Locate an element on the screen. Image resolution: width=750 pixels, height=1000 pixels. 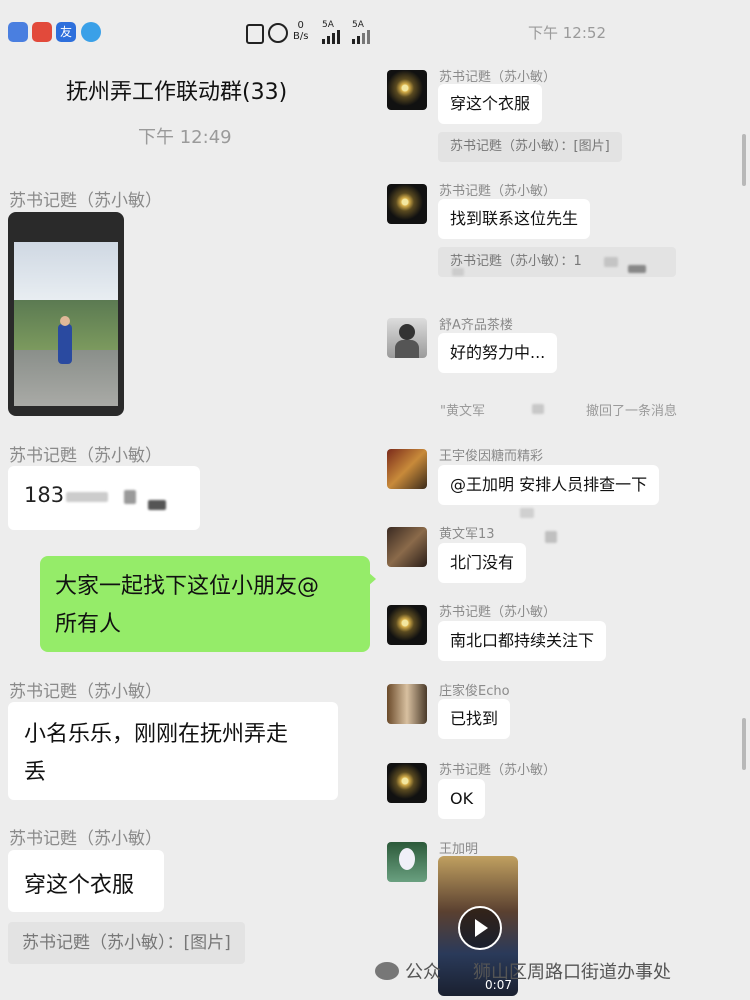
recall-sender: "黄文军 is located at coordinates (462, 411).